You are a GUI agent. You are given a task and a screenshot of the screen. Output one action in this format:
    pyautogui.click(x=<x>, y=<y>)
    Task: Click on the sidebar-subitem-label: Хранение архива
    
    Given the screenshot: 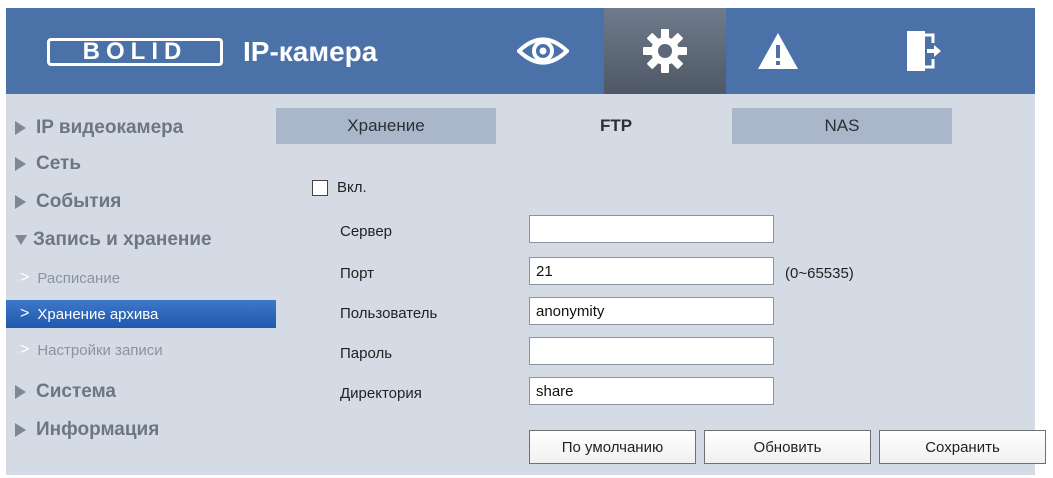 What is the action you would take?
    pyautogui.click(x=98, y=314)
    